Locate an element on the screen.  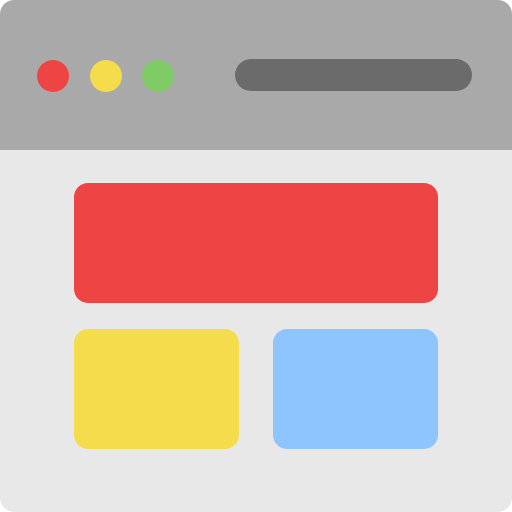
content-block-left is located at coordinates (156, 389).